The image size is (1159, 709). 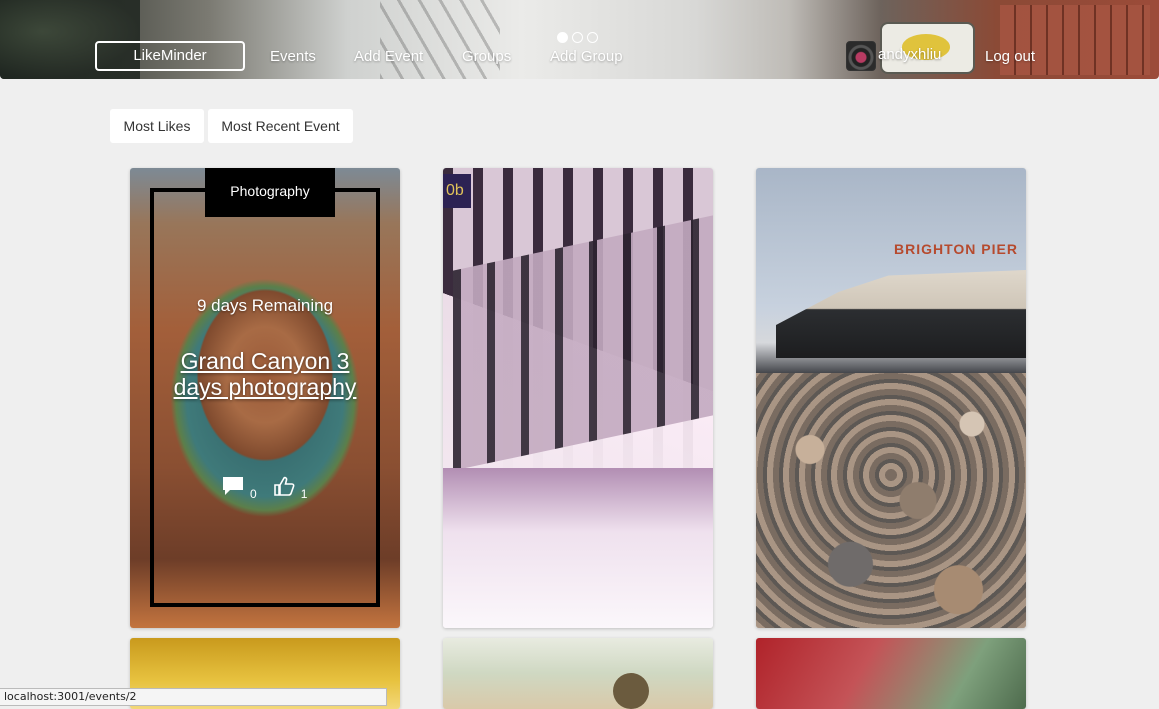 I want to click on username-link: andyxhliu, so click(x=909, y=54).